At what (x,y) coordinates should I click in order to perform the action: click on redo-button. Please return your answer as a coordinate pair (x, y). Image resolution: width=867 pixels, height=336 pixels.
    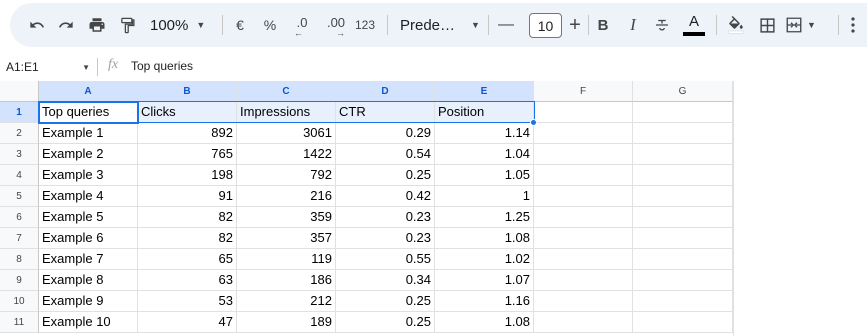
    Looking at the image, I should click on (66, 25).